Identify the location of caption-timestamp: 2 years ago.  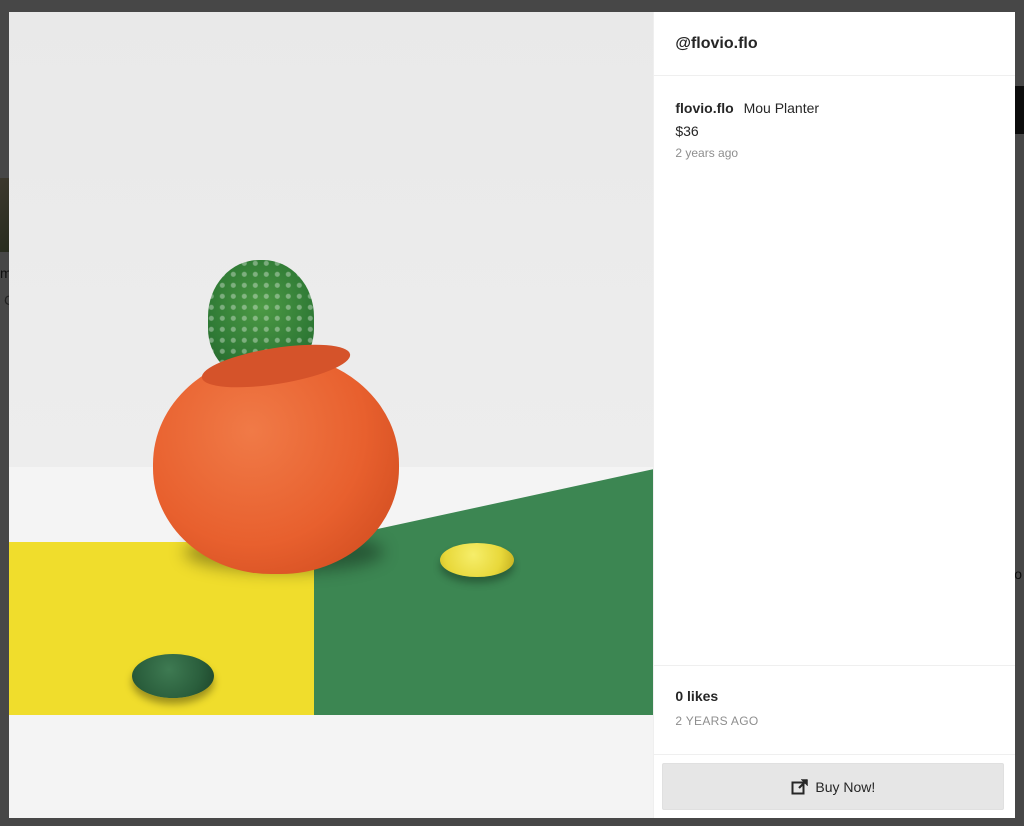
(707, 153).